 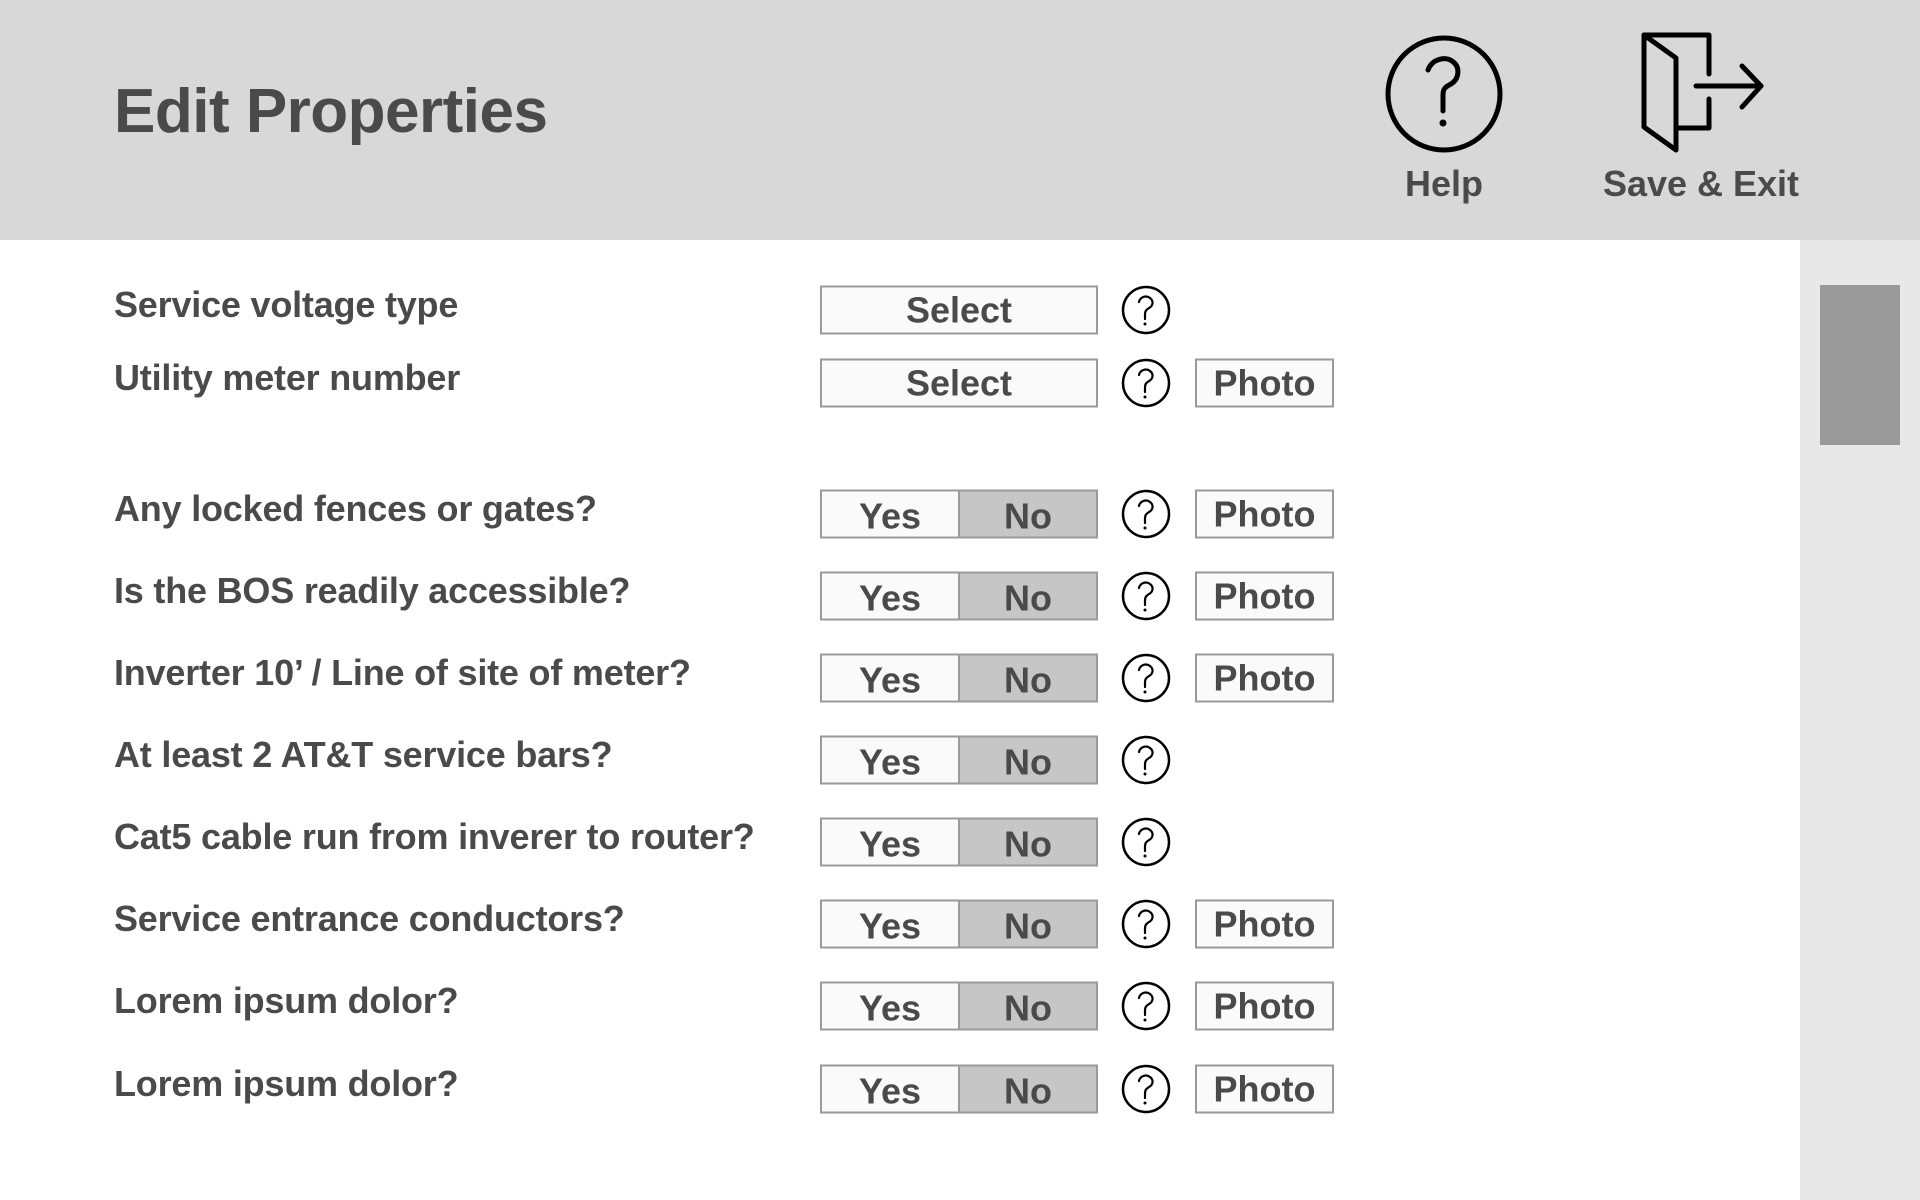 What do you see at coordinates (434, 836) in the screenshot?
I see `question-label: Cat5 cable run from inverer to router?` at bounding box center [434, 836].